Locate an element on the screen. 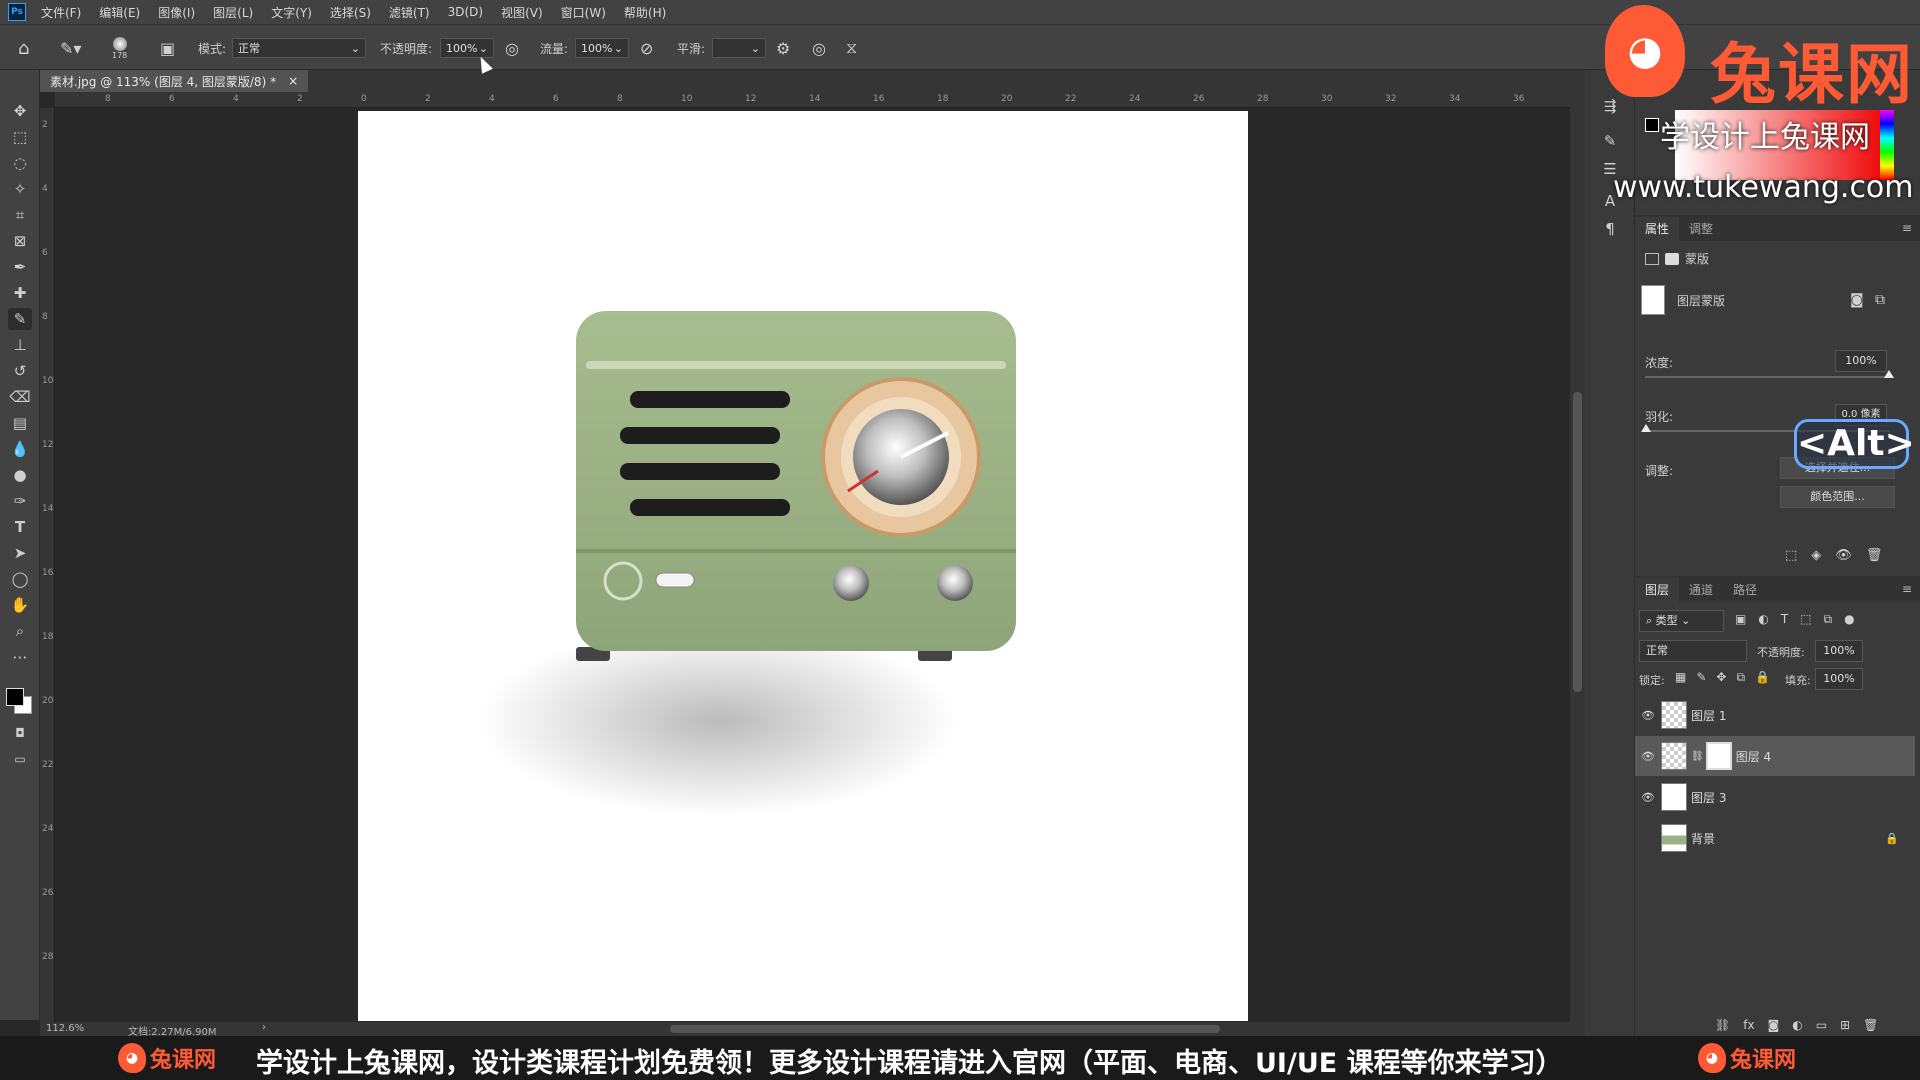  layer-row: 👁 ⛓ 图层 4 is located at coordinates (1775, 756).